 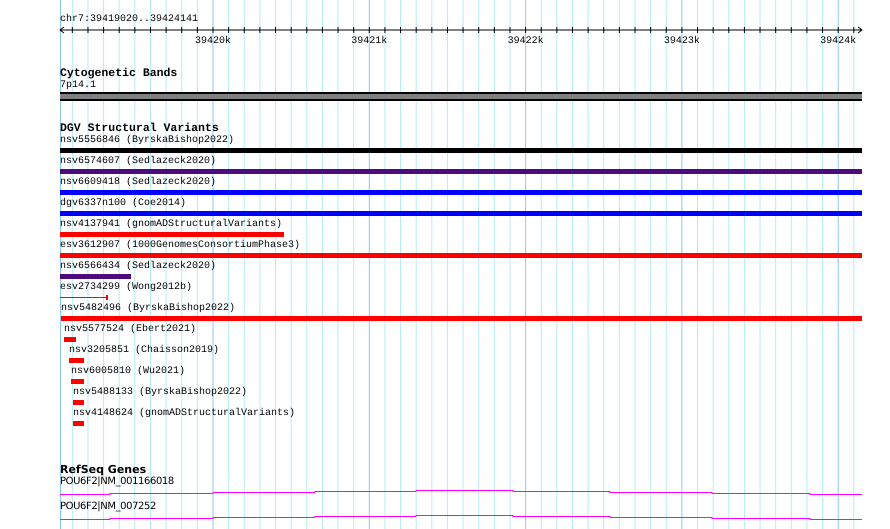 What do you see at coordinates (103, 469) in the screenshot?
I see `track-title: RefSeq Genes` at bounding box center [103, 469].